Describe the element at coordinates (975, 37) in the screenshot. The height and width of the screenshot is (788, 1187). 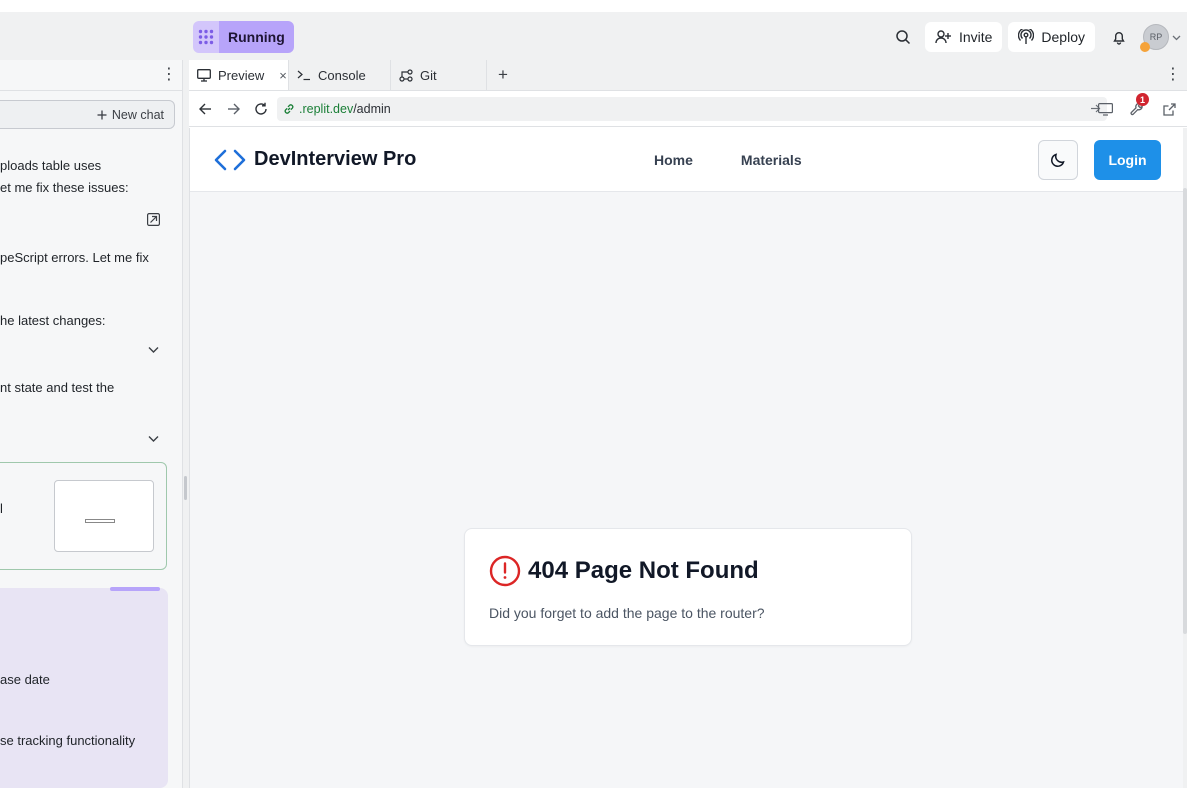
I see `invite-label: Invite` at that location.